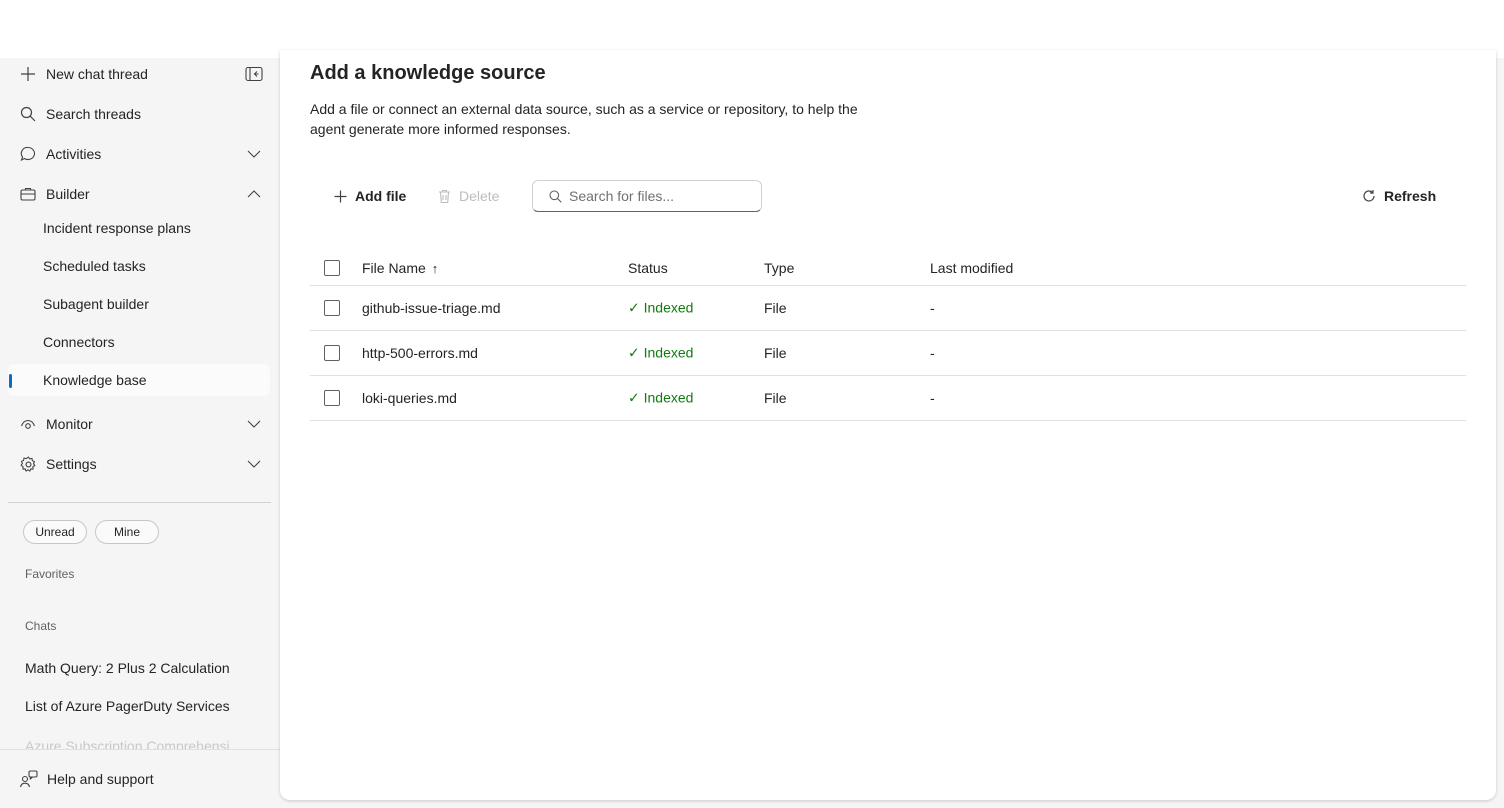  I want to click on eye-icon, so click(28, 424).